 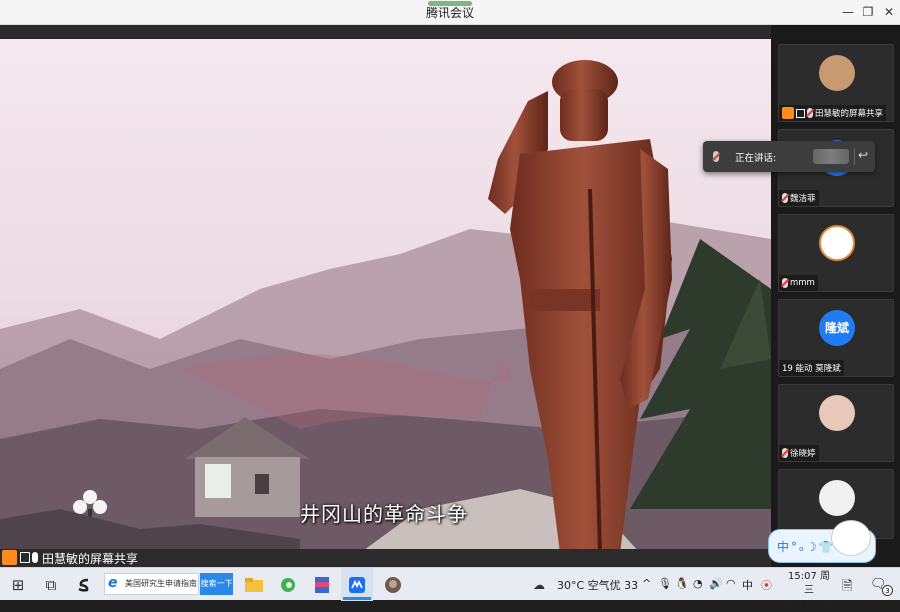 I want to click on participant-name-bar: 田慧敏的屏幕共享, so click(x=833, y=113).